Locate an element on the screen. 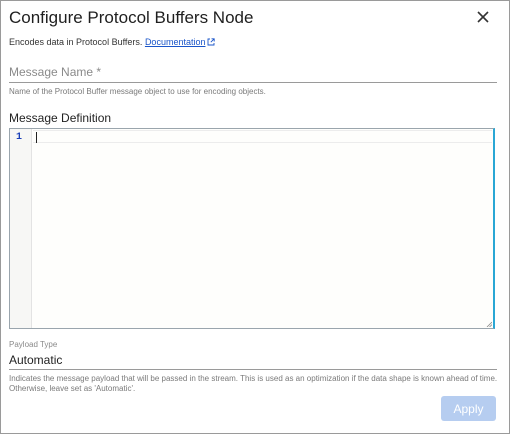 The height and width of the screenshot is (435, 511). subtitle-text: Encodes data in Protocol Buffers. is located at coordinates (76, 42).